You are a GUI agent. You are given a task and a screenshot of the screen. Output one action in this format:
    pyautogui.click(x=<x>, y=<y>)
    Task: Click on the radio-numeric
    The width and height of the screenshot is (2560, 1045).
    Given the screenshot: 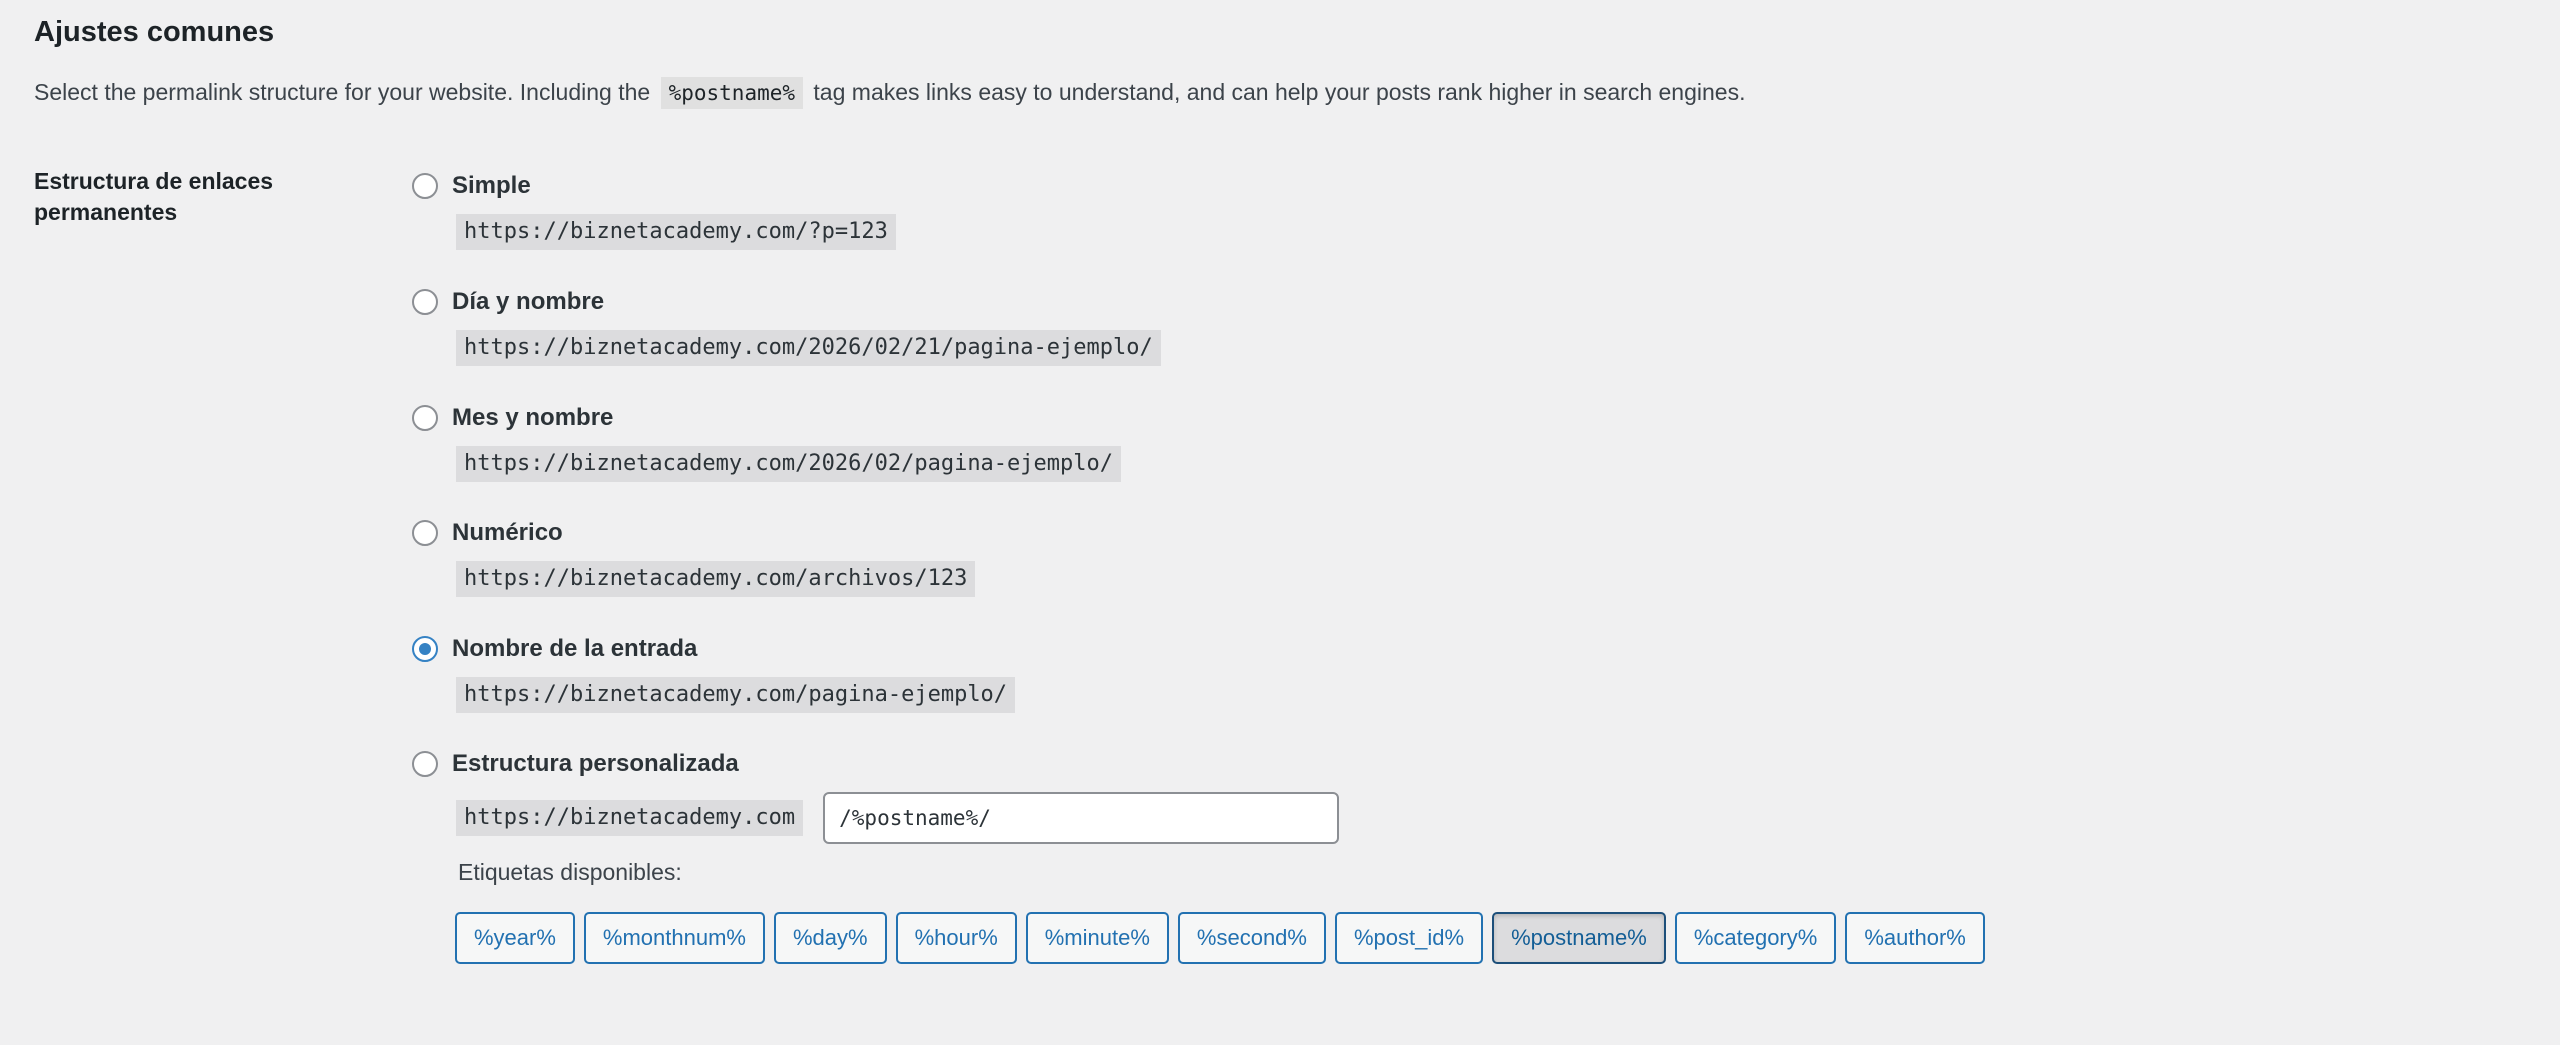 What is the action you would take?
    pyautogui.click(x=425, y=533)
    